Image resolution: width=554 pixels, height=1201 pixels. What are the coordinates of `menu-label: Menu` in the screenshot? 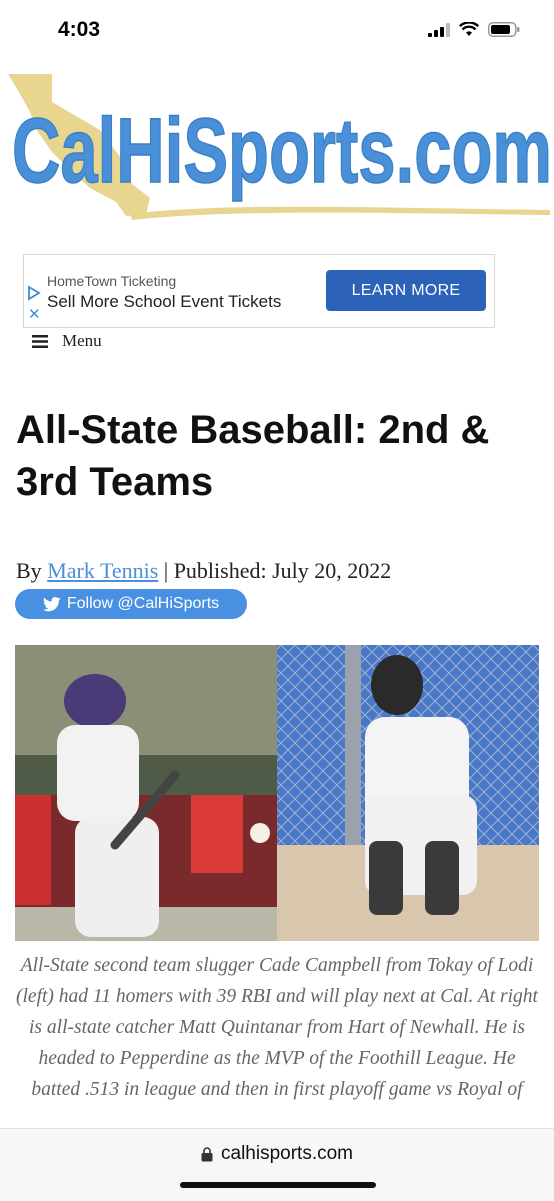 It's located at (82, 340).